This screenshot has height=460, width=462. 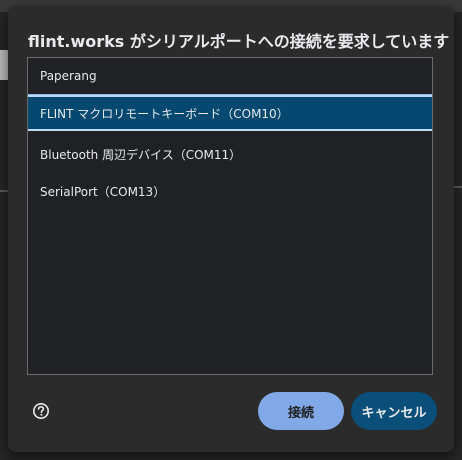 I want to click on connect-button: 接続, so click(x=301, y=411).